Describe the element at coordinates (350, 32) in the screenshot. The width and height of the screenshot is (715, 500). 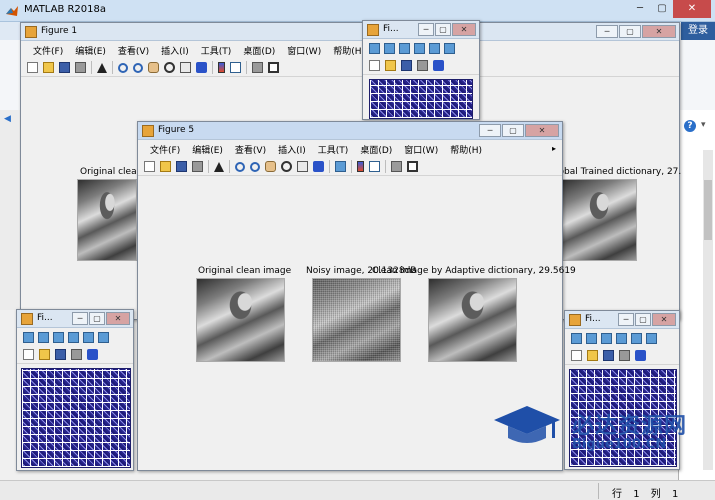
I see `figure-title-bar: Figure 1 ─ ▢ ✕` at that location.